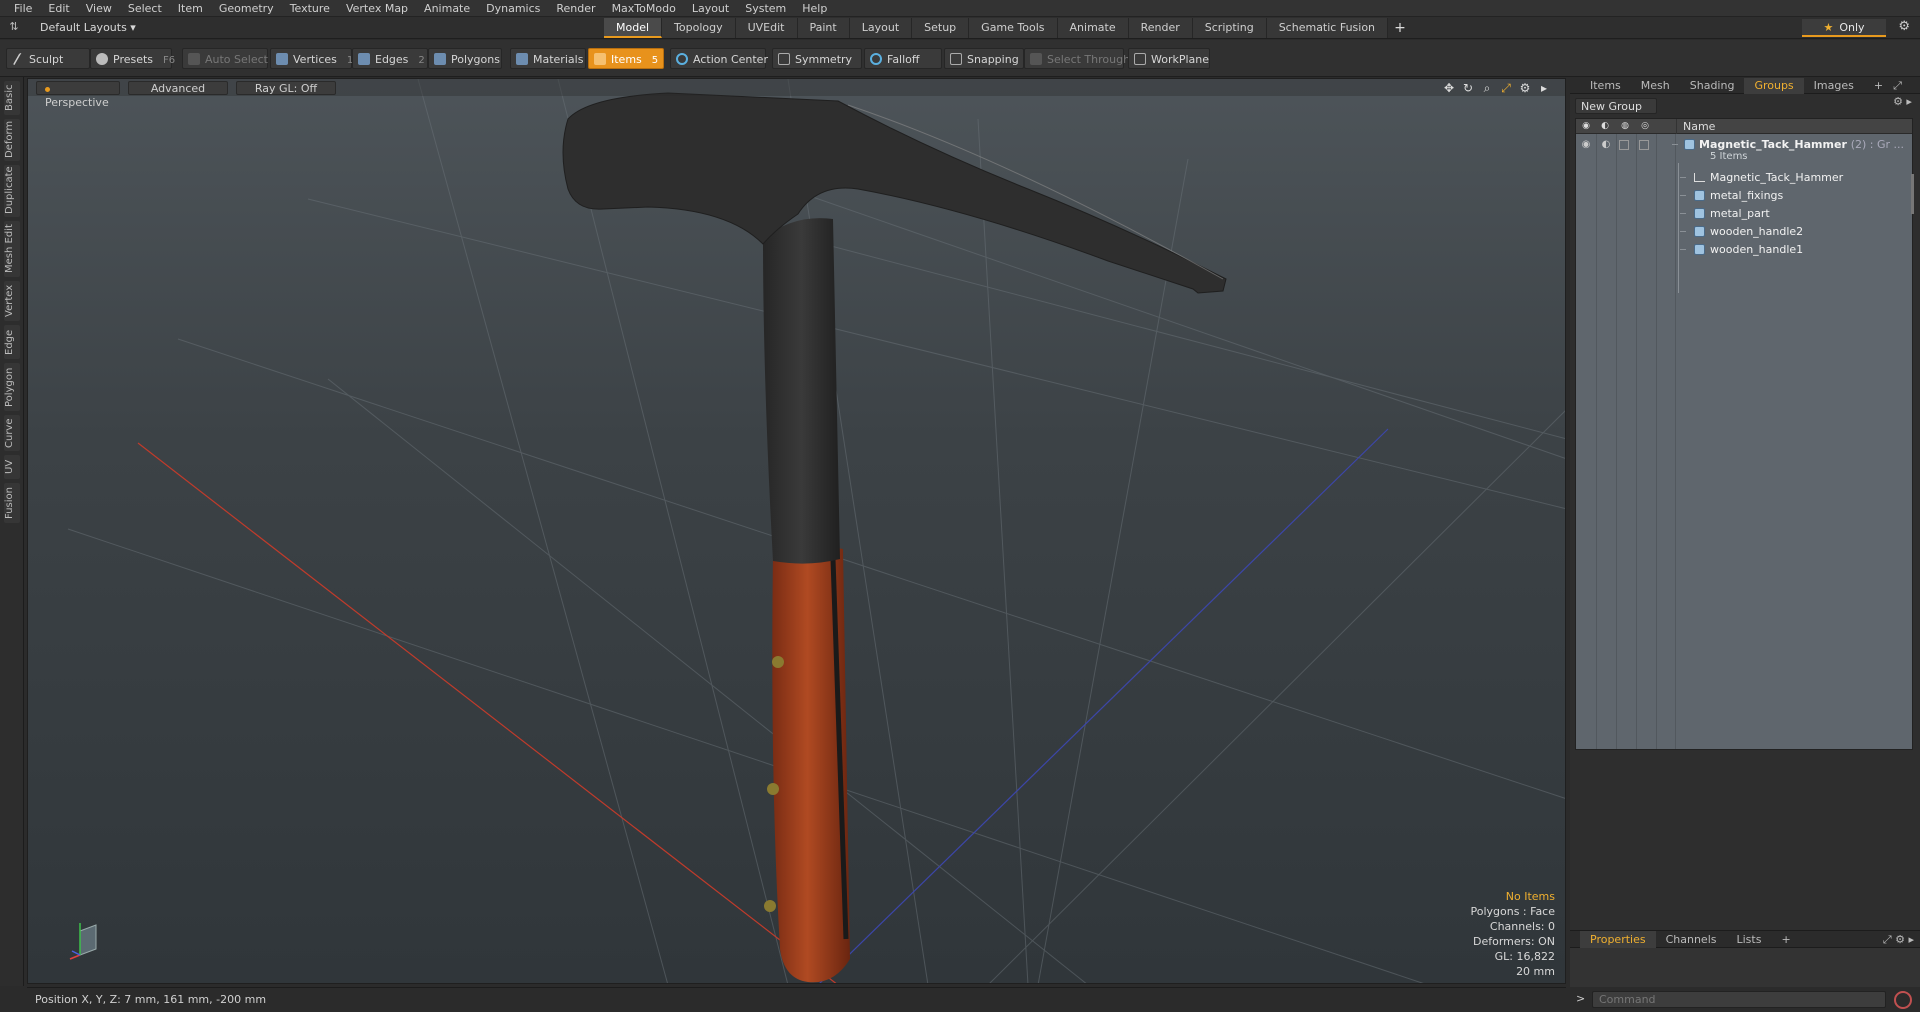 The image size is (1920, 1012). Describe the element at coordinates (286, 88) in the screenshot. I see `raygl-button: Ray GL: Off` at that location.